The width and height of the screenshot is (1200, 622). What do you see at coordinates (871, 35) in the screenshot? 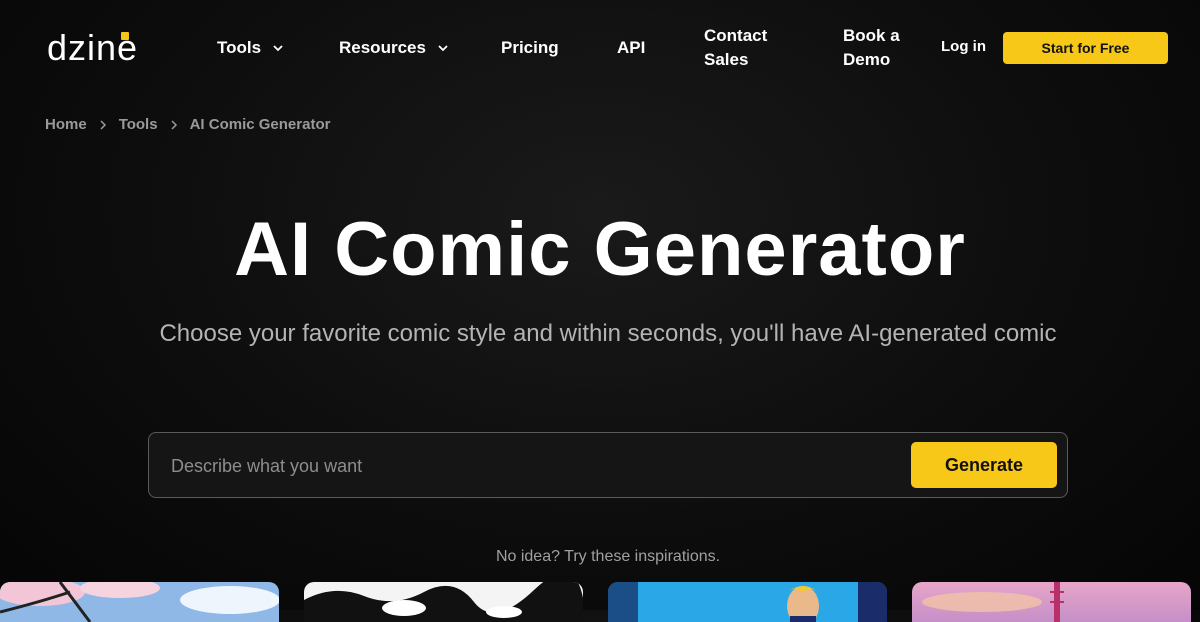
I see `nav-book-line1: Book a` at bounding box center [871, 35].